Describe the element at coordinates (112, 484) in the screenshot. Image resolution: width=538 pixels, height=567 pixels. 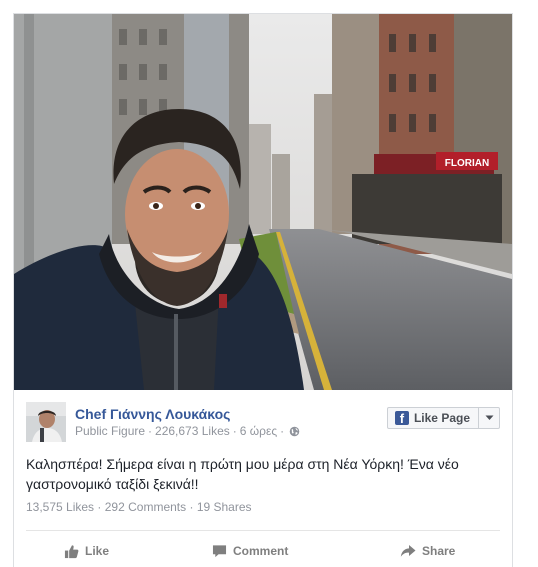
I see `message-line: γαστρονομικό ταξίδι ξεκινά!!` at that location.